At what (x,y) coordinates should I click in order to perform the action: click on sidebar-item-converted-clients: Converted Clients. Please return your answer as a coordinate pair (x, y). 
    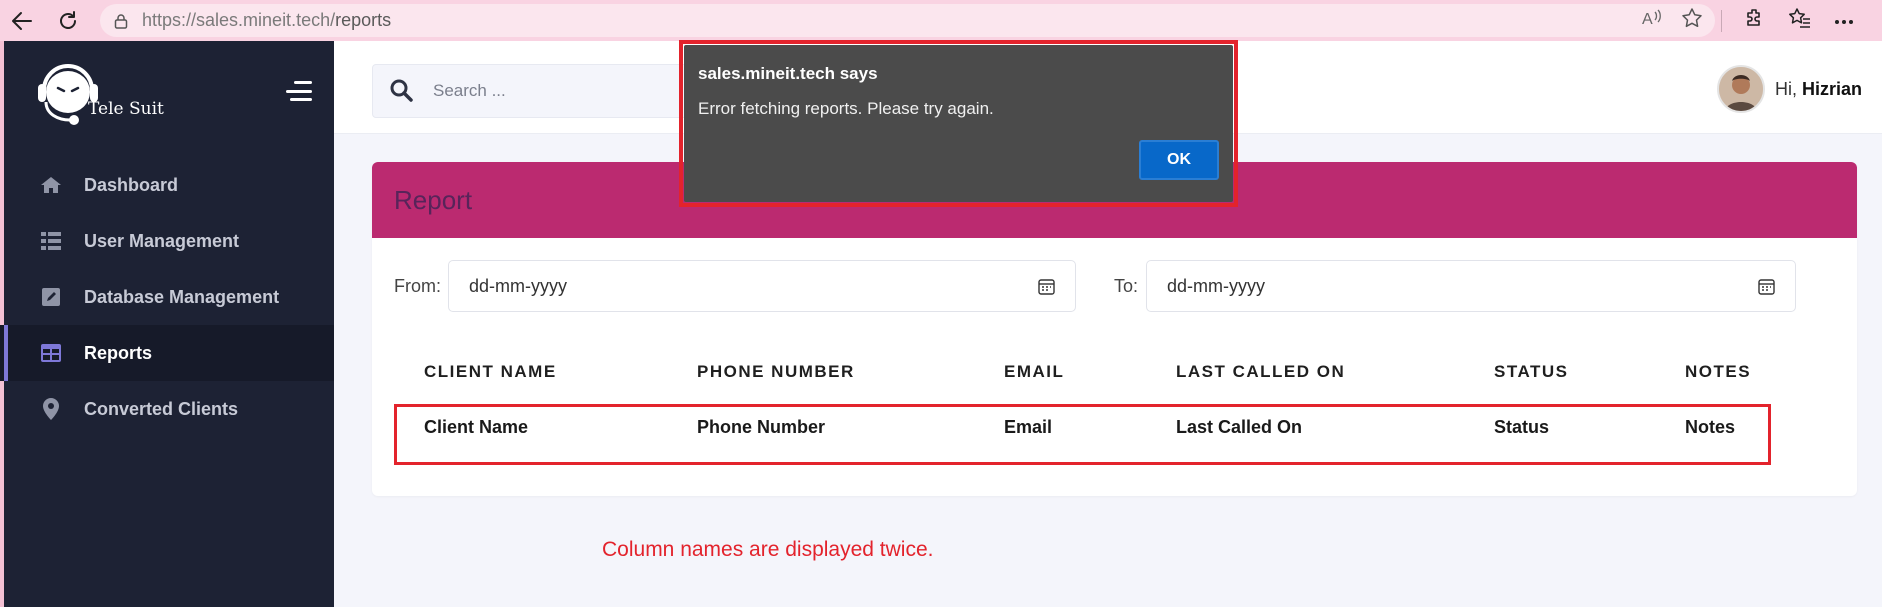
    Looking at the image, I should click on (167, 409).